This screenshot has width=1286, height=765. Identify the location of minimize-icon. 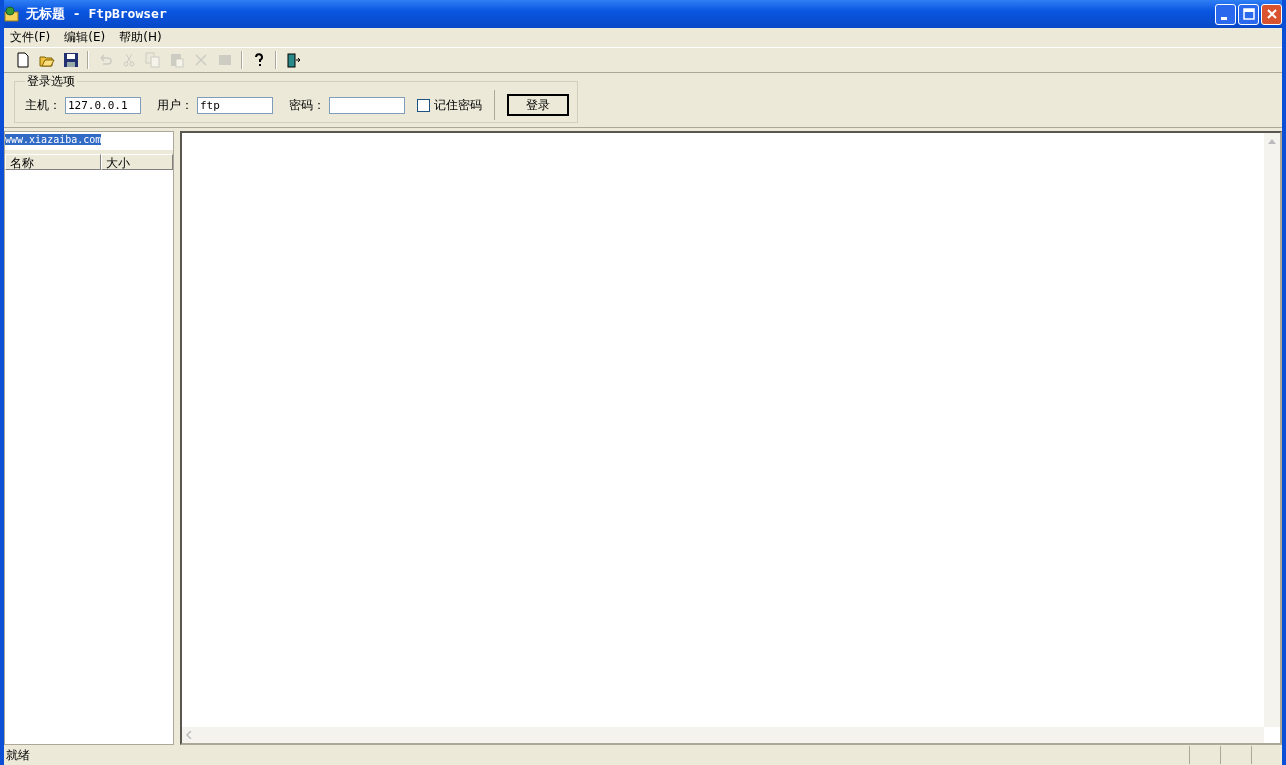
(1223, 18).